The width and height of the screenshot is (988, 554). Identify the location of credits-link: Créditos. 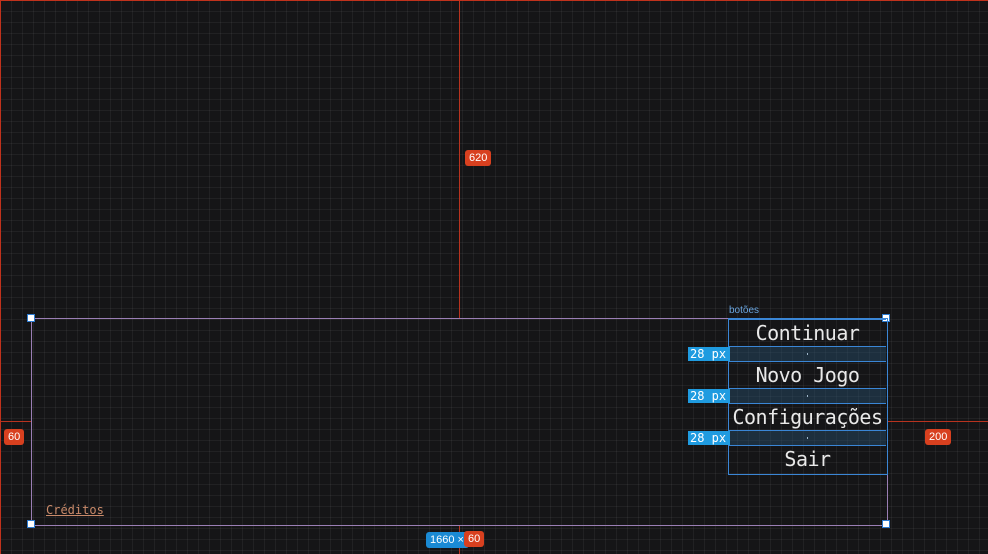
(75, 510).